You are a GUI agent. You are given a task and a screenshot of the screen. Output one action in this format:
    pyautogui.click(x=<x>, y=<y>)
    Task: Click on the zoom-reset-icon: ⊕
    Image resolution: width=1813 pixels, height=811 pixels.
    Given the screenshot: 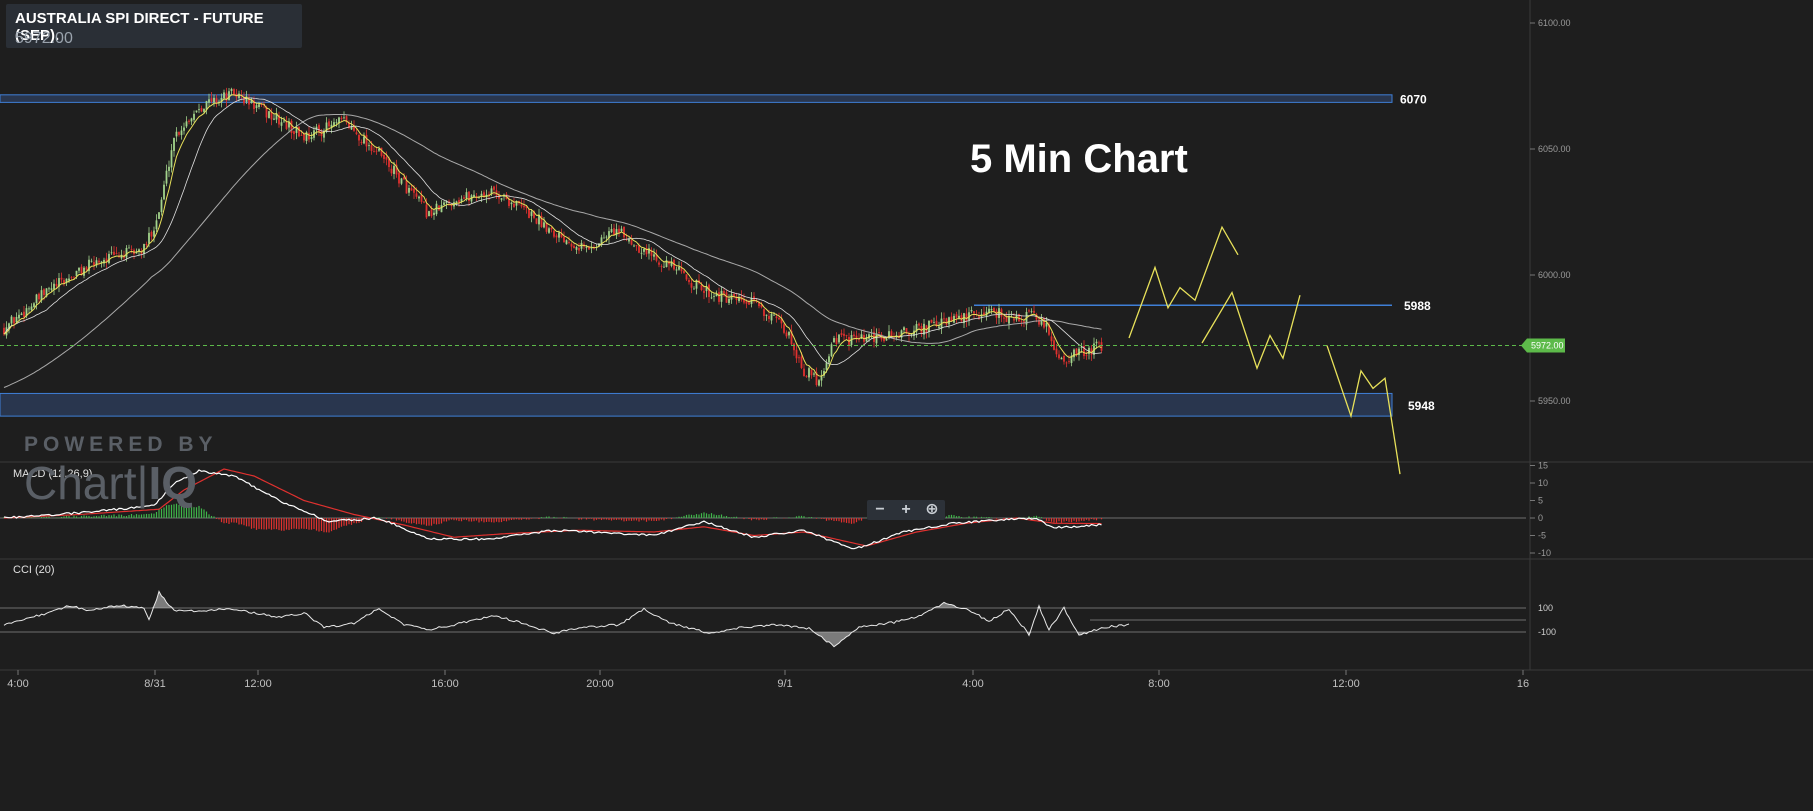 What is the action you would take?
    pyautogui.click(x=932, y=510)
    